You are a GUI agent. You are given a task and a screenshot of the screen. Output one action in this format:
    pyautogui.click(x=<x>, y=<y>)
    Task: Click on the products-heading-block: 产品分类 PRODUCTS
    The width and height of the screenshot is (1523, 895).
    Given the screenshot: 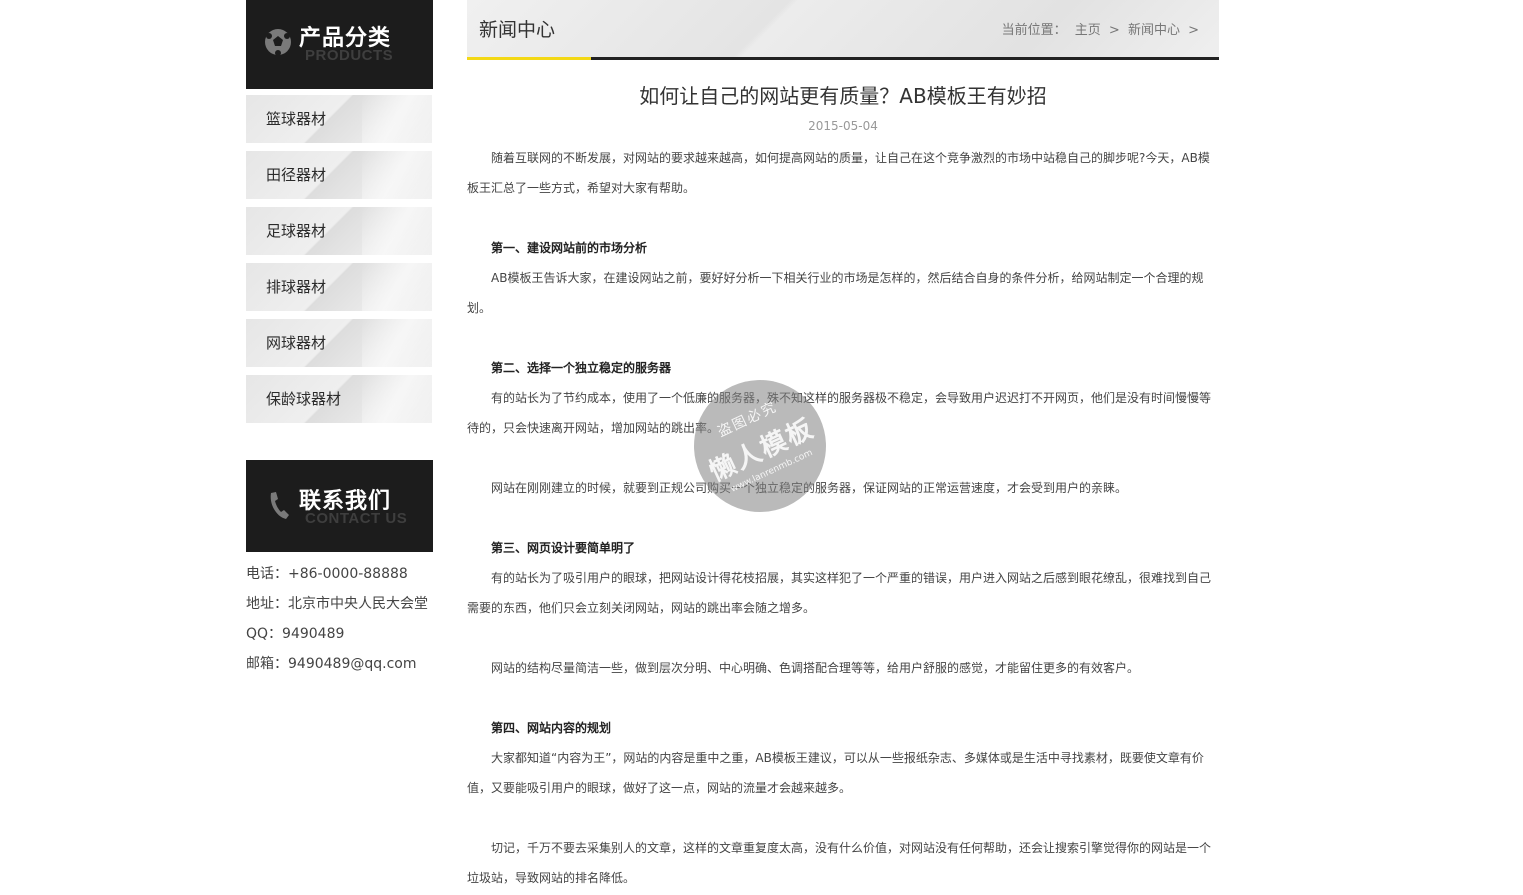 What is the action you would take?
    pyautogui.click(x=339, y=44)
    